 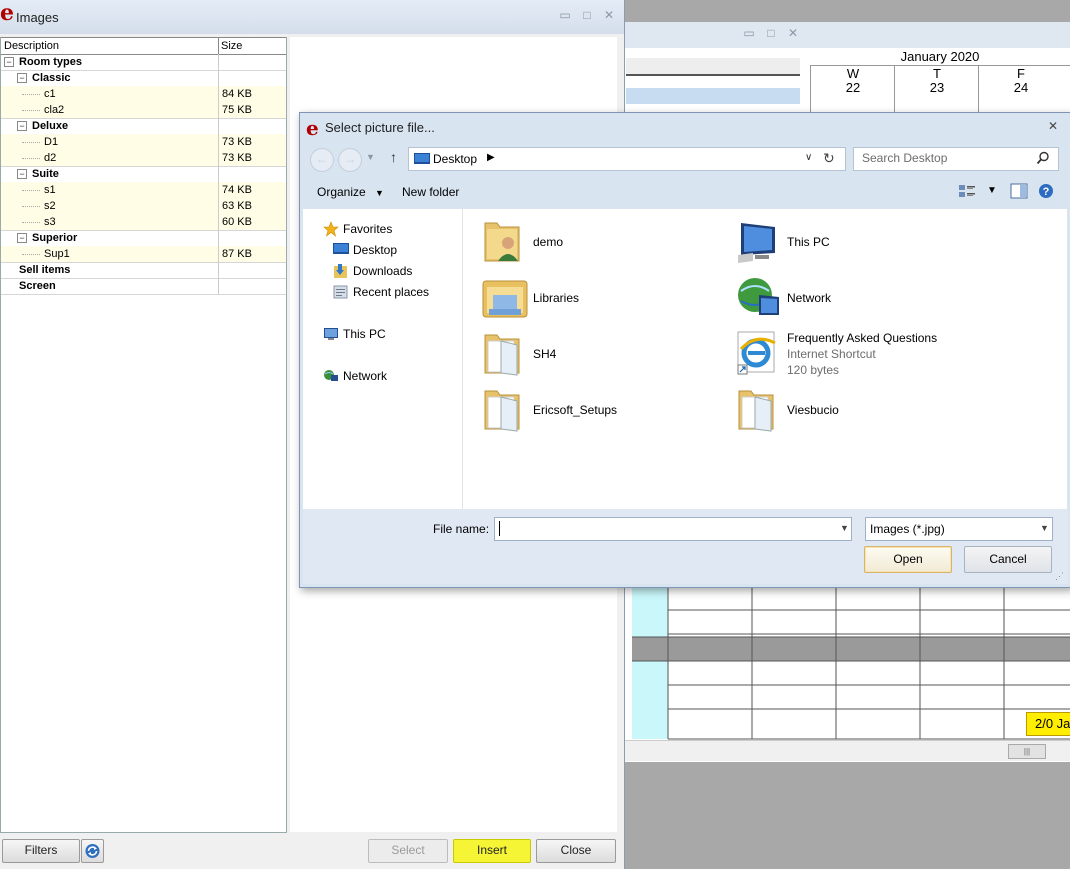 What do you see at coordinates (808, 242) in the screenshot?
I see `file-name: This PC` at bounding box center [808, 242].